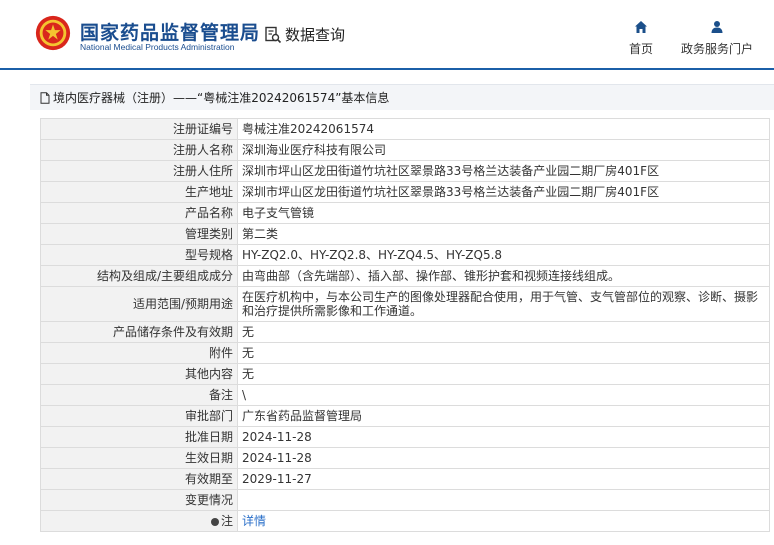 Image resolution: width=774 pixels, height=545 pixels. What do you see at coordinates (139, 521) in the screenshot?
I see `note-label-cell: 注` at bounding box center [139, 521].